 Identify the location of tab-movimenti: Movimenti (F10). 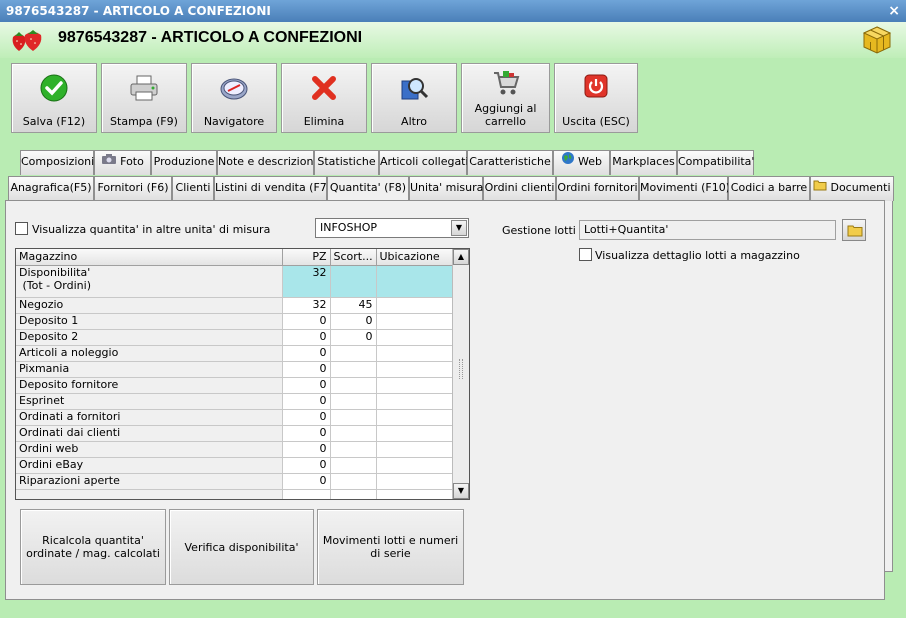
(684, 188).